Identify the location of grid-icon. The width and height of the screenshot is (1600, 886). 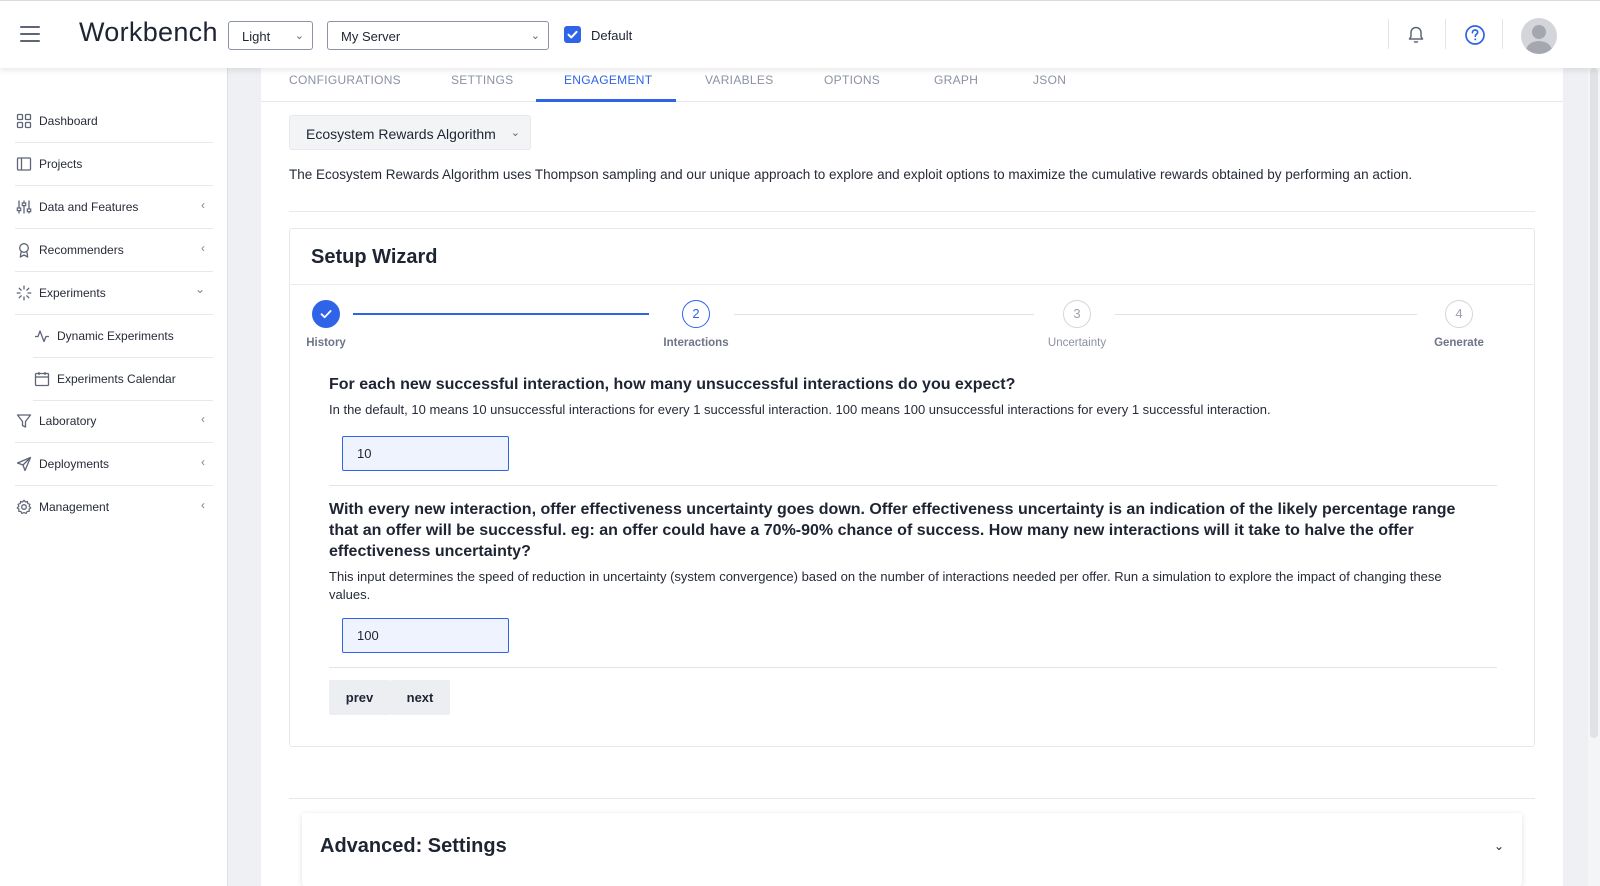
(24, 121).